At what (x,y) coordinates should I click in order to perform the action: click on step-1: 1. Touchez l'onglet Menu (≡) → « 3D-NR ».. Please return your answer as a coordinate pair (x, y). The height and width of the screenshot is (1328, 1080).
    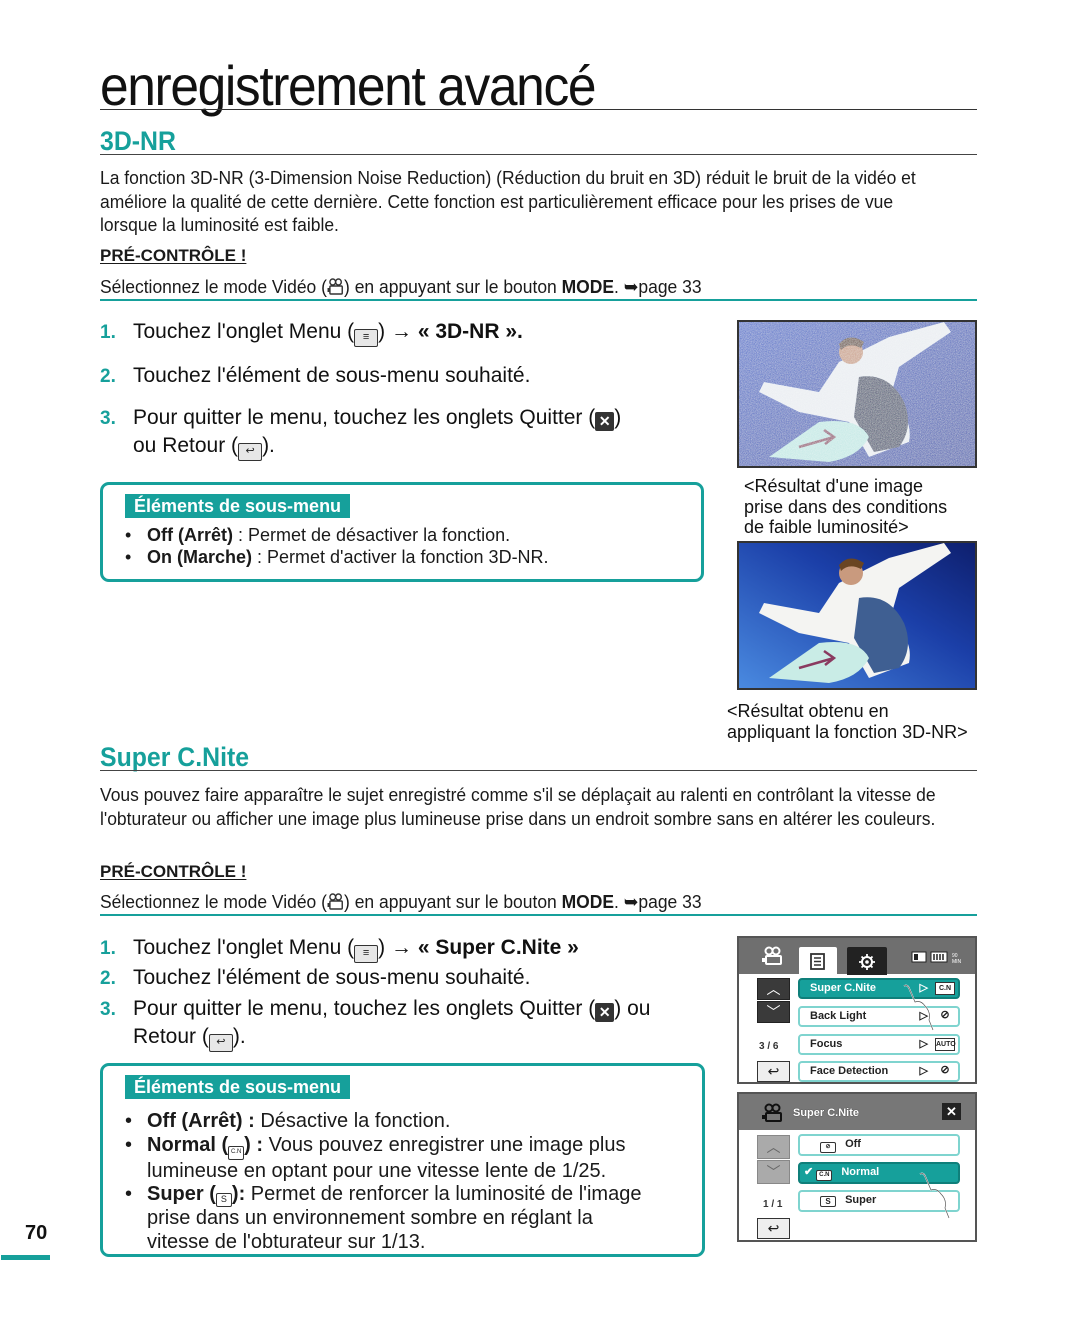
    Looking at the image, I should click on (311, 332).